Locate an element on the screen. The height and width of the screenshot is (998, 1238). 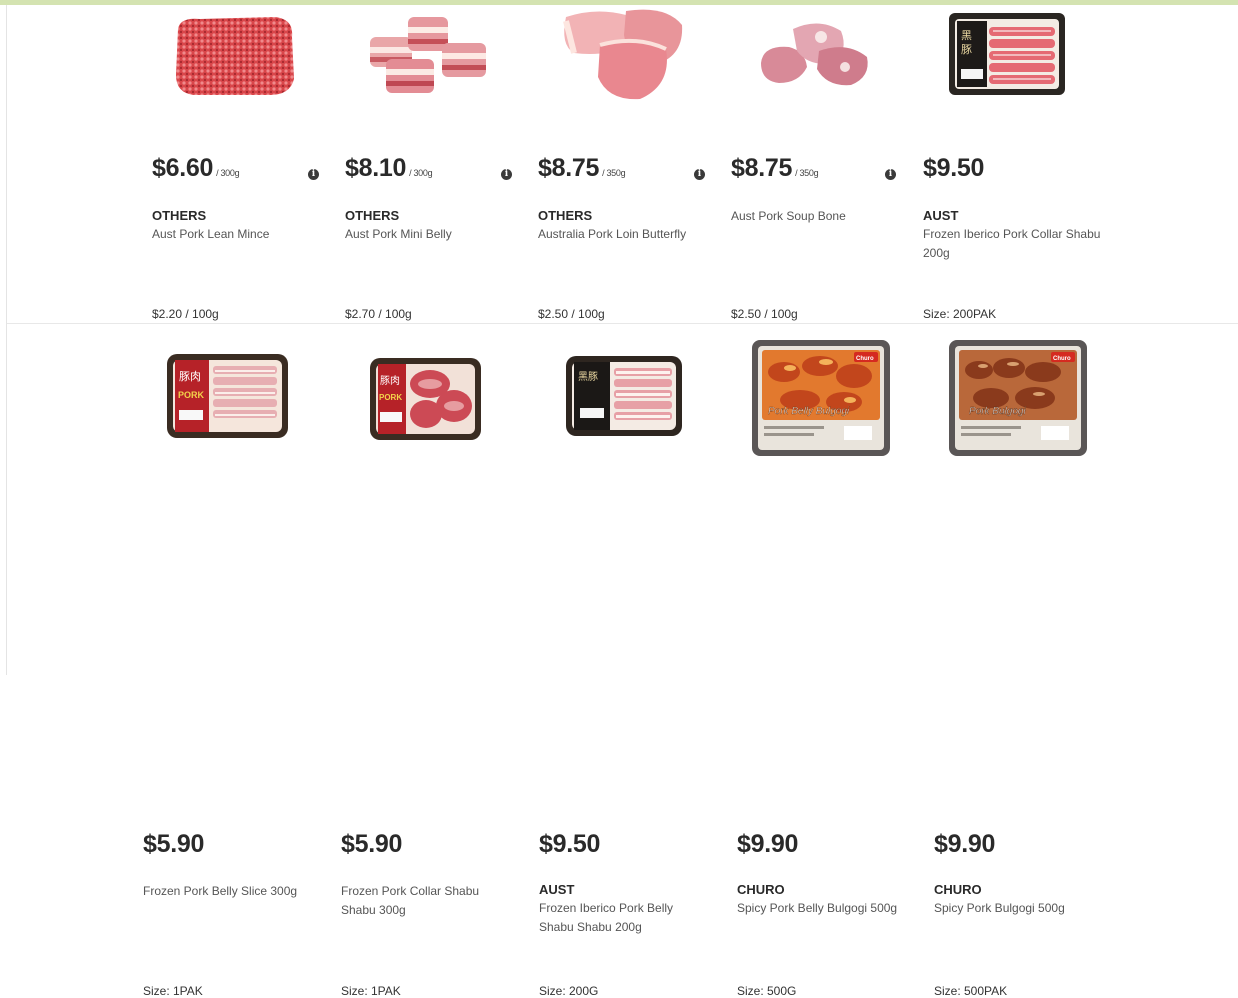
product-name: Frozen Pork Belly Slice 300g is located at coordinates (235, 891).